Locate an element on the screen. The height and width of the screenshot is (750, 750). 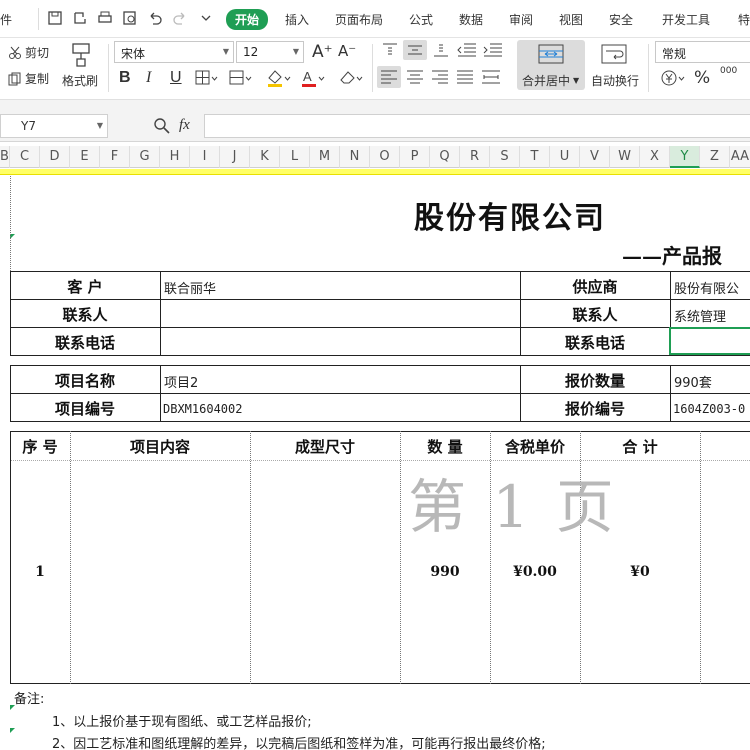
quote-number-value: 1604Z003-0 is located at coordinates (709, 409).